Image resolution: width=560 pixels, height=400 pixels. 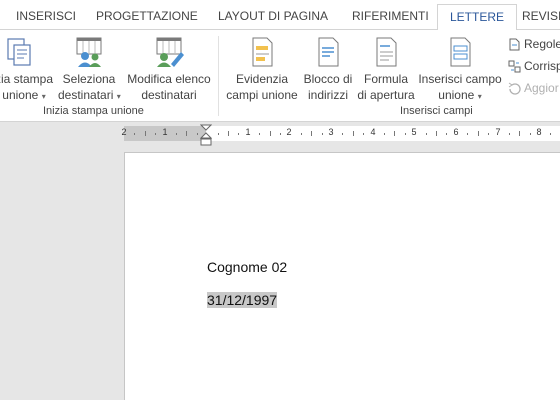 What do you see at coordinates (414, 132) in the screenshot?
I see `ruler-number: 5` at bounding box center [414, 132].